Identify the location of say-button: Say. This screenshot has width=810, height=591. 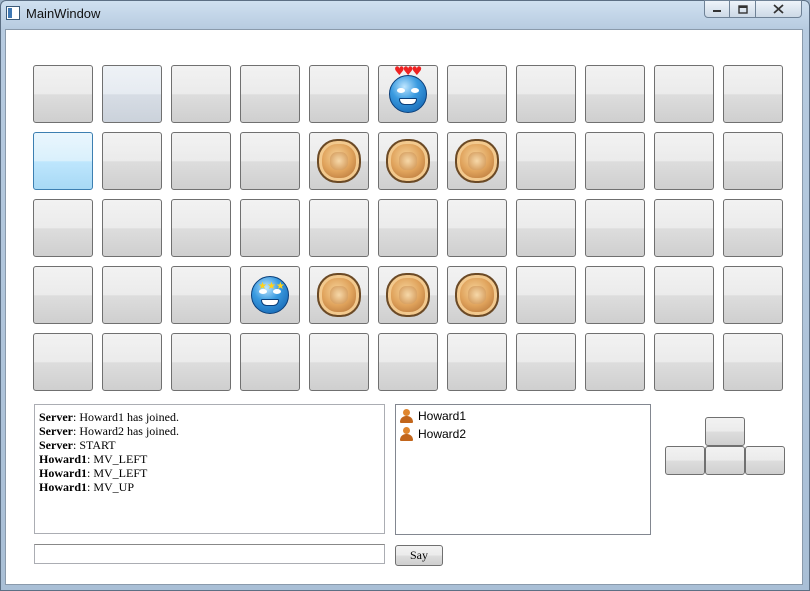
(419, 555).